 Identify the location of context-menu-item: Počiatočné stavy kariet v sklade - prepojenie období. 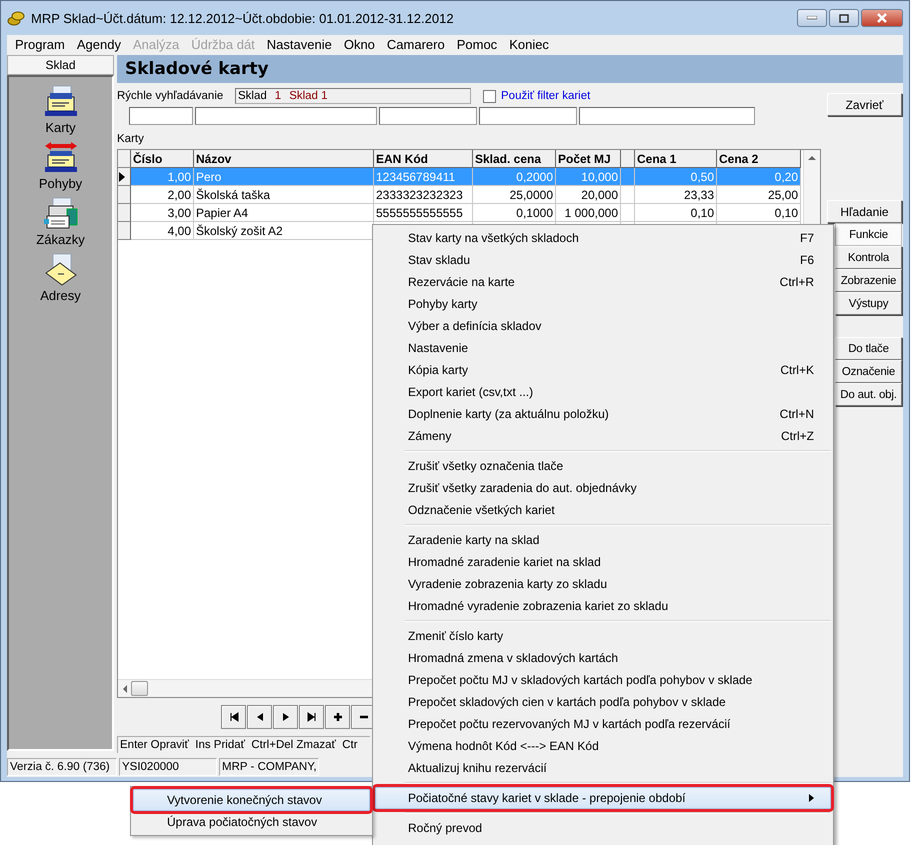
(603, 798).